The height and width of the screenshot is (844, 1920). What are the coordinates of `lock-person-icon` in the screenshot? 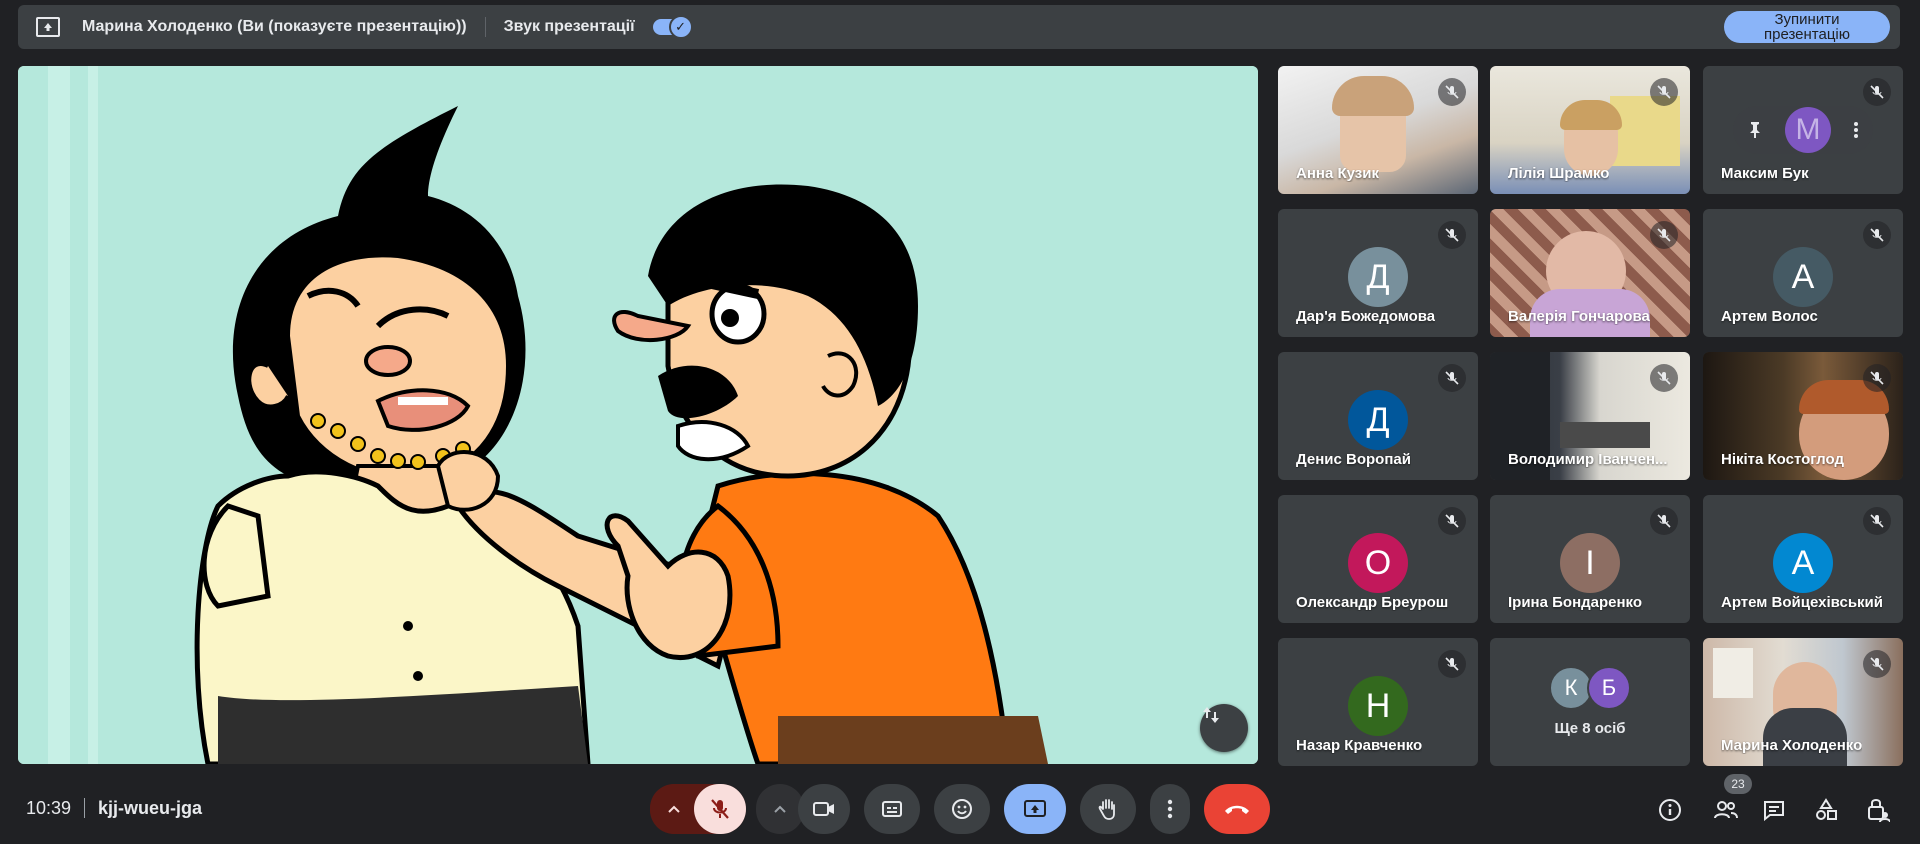 It's located at (1879, 811).